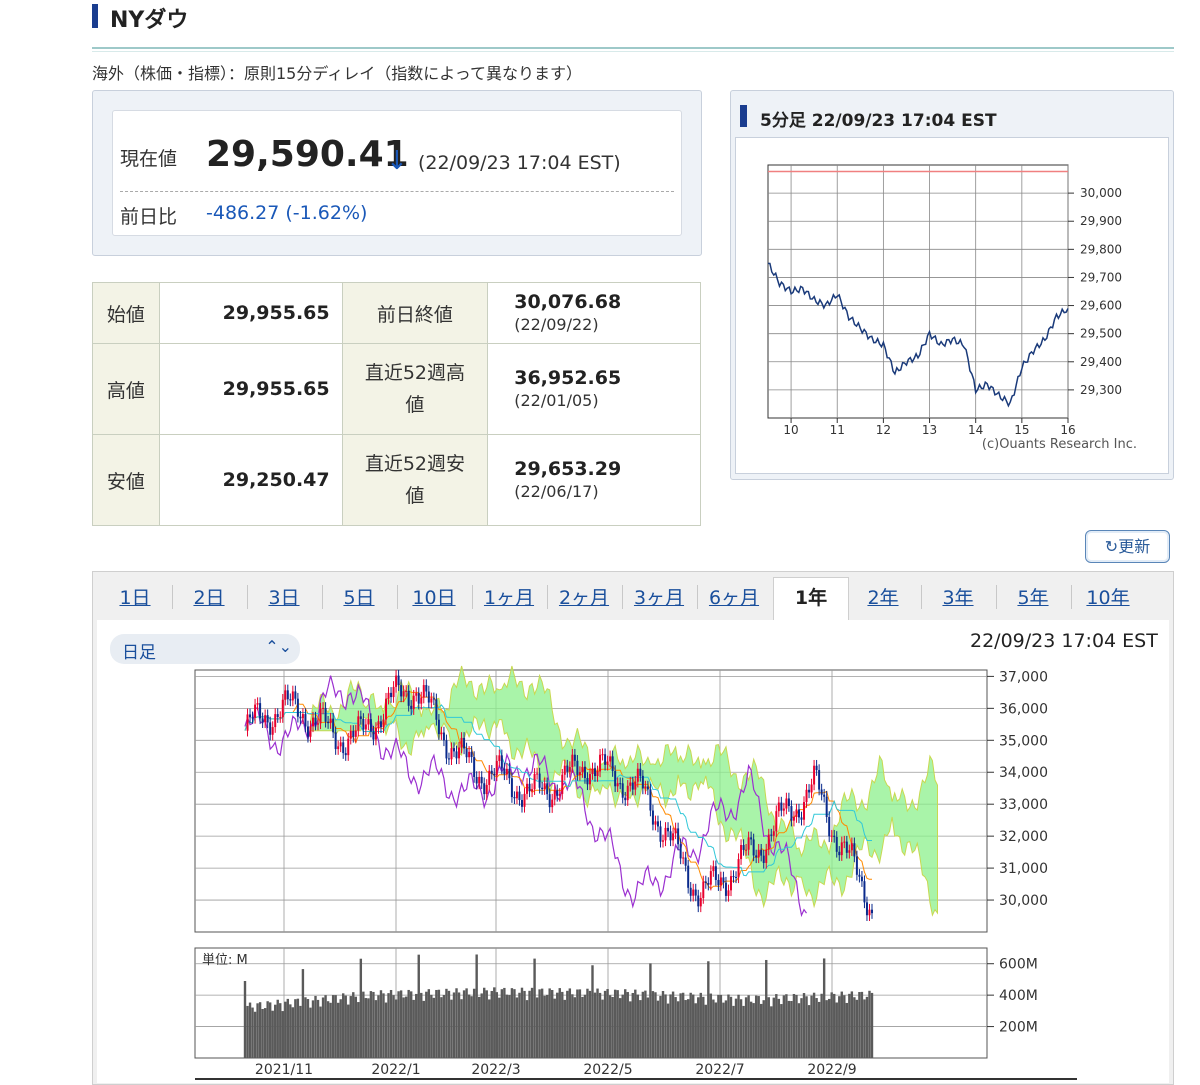 This screenshot has height=1085, width=1200. Describe the element at coordinates (1023, 709) in the screenshot. I see `price-tick-label: 36,000` at that location.